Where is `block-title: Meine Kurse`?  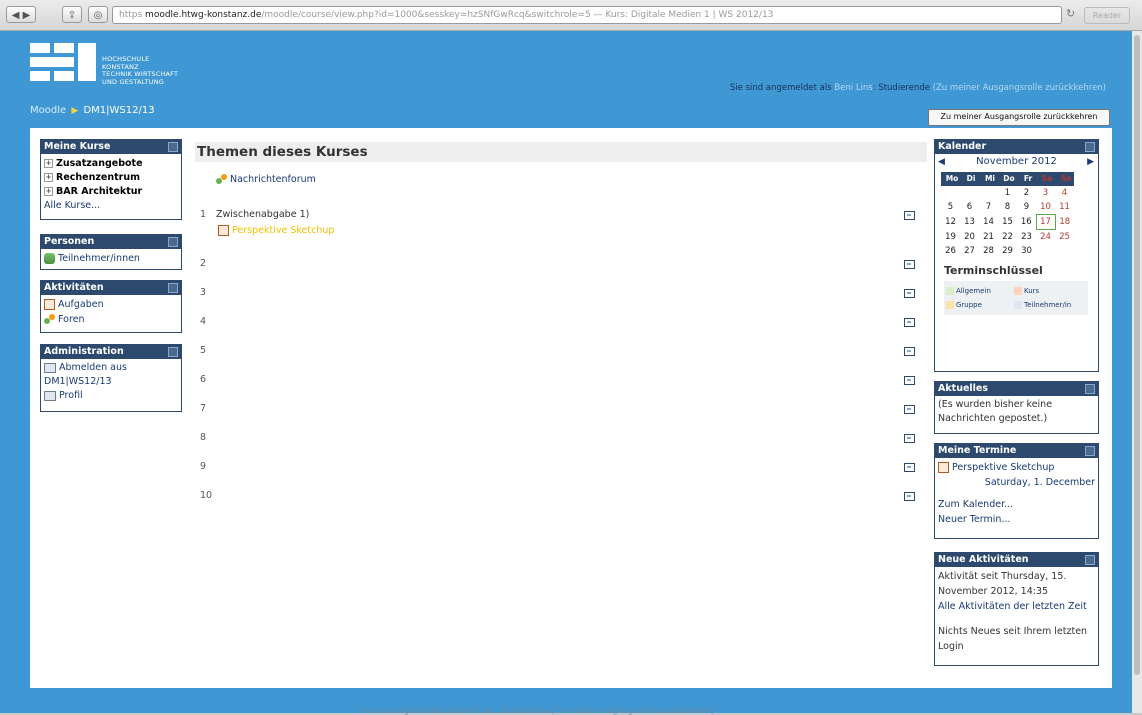 block-title: Meine Kurse is located at coordinates (77, 146).